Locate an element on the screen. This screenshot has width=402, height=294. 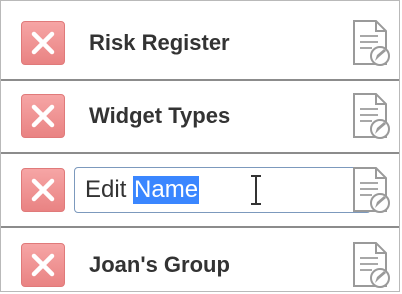
list-item-label: Risk Register is located at coordinates (159, 42).